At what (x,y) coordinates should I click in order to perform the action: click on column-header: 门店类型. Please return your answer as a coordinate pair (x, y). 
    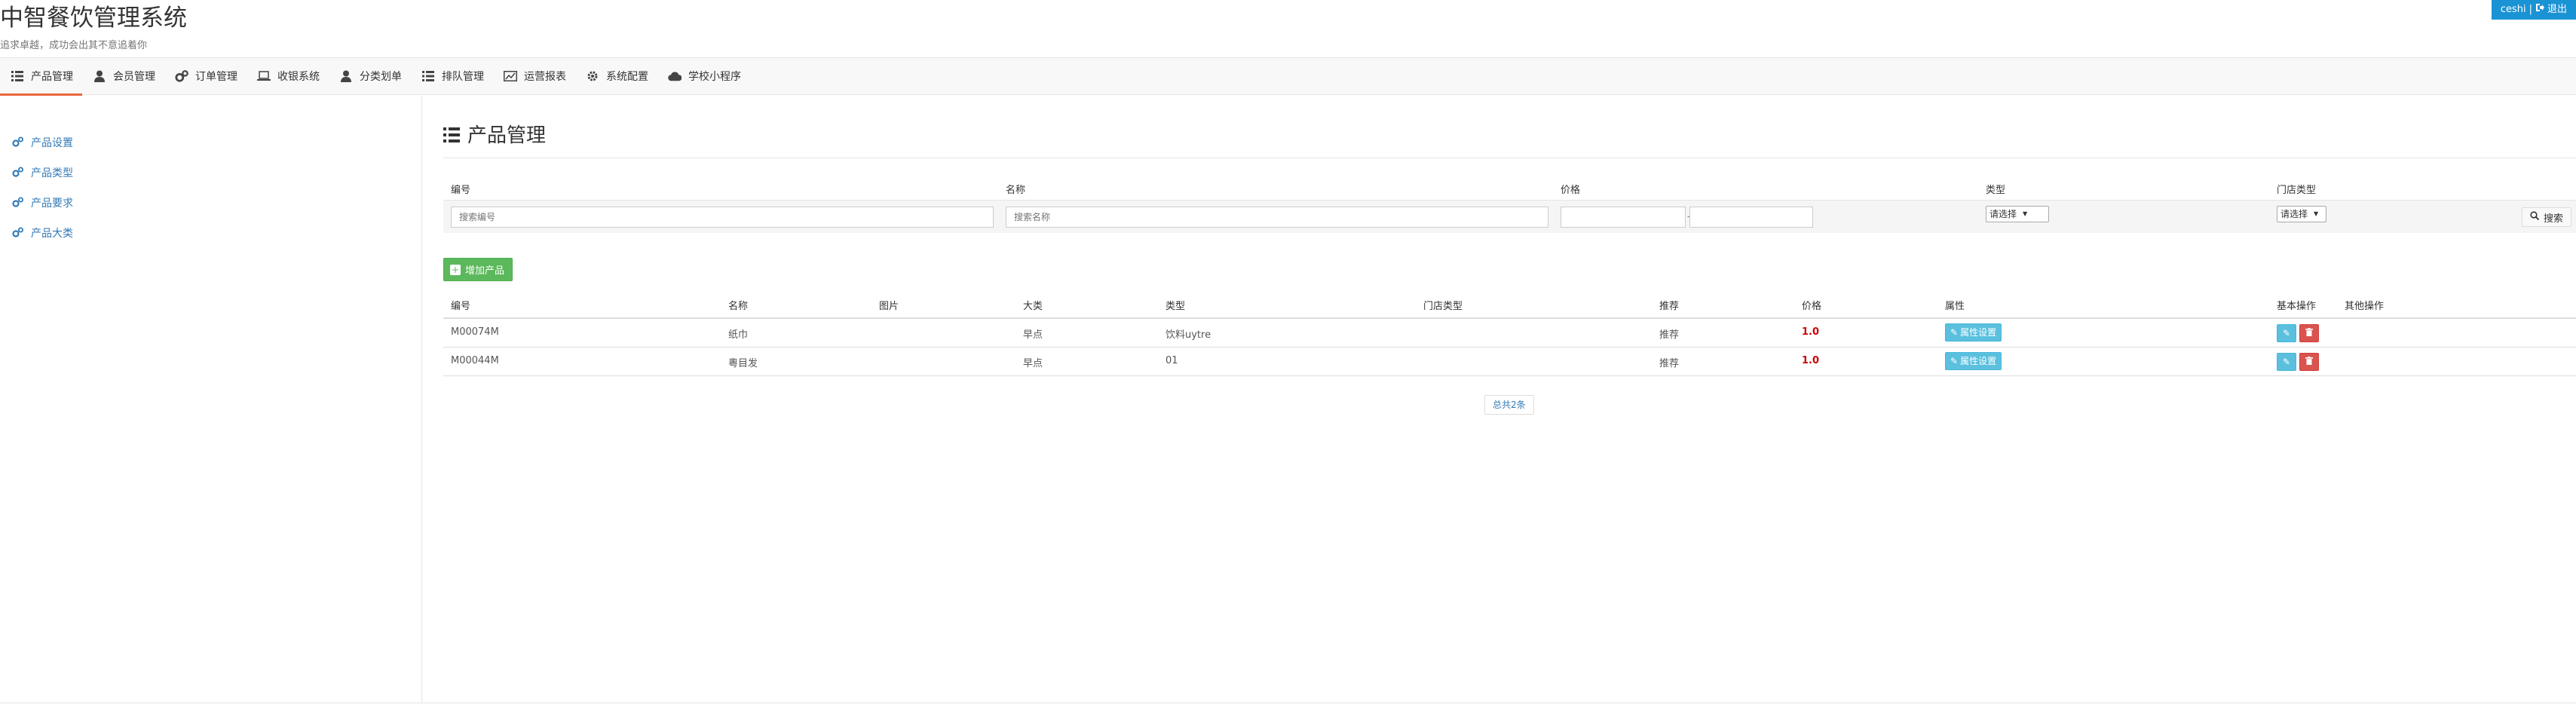
    Looking at the image, I should click on (1443, 306).